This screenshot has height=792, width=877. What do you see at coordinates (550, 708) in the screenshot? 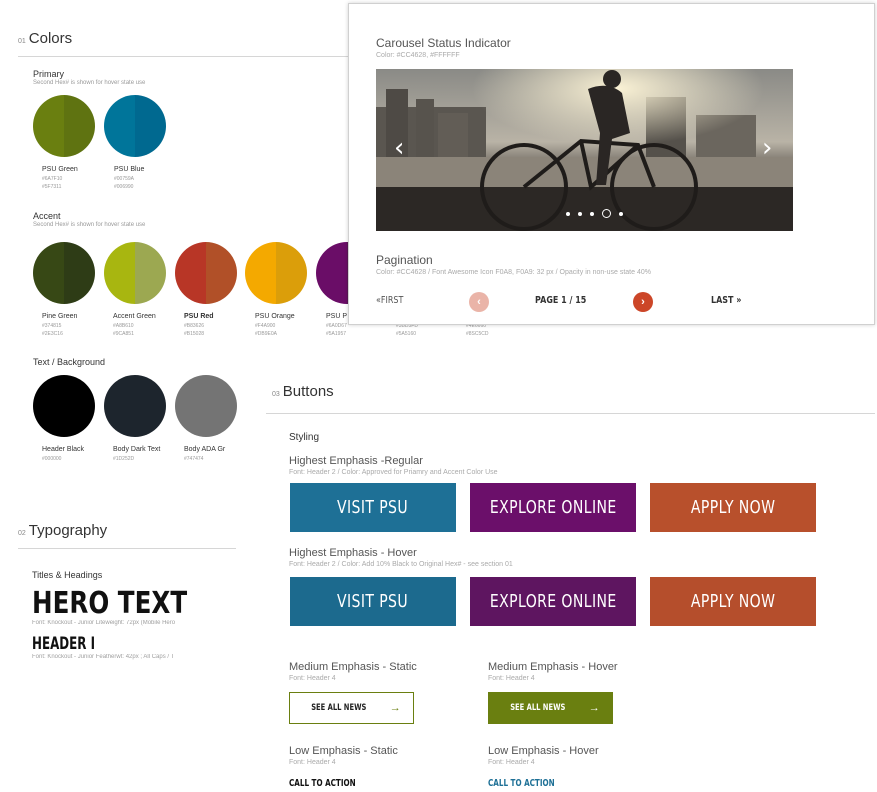
I see `see-all-news-button-hover: SEE ALL NEWS →` at bounding box center [550, 708].